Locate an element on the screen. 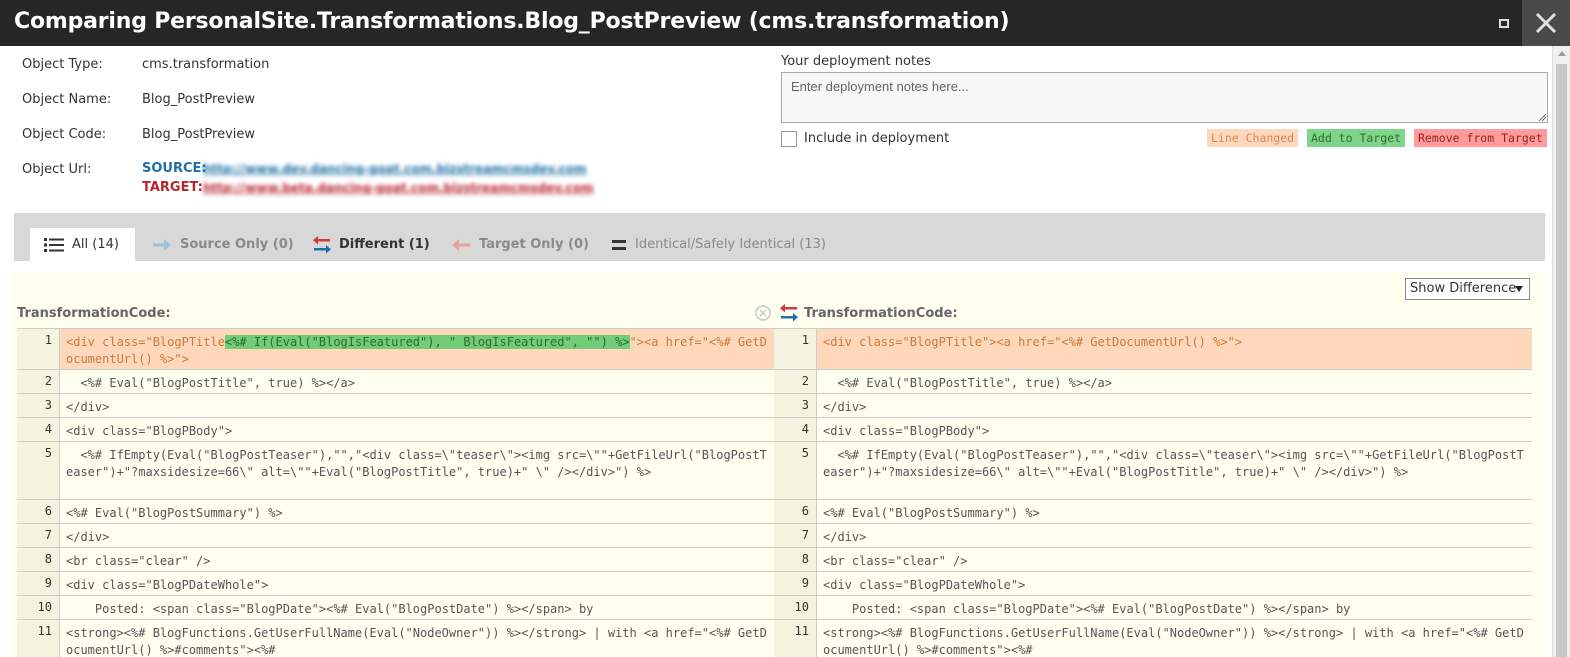 This screenshot has height=657, width=1570. show-difference-select: Show Difference is located at coordinates (1467, 289).